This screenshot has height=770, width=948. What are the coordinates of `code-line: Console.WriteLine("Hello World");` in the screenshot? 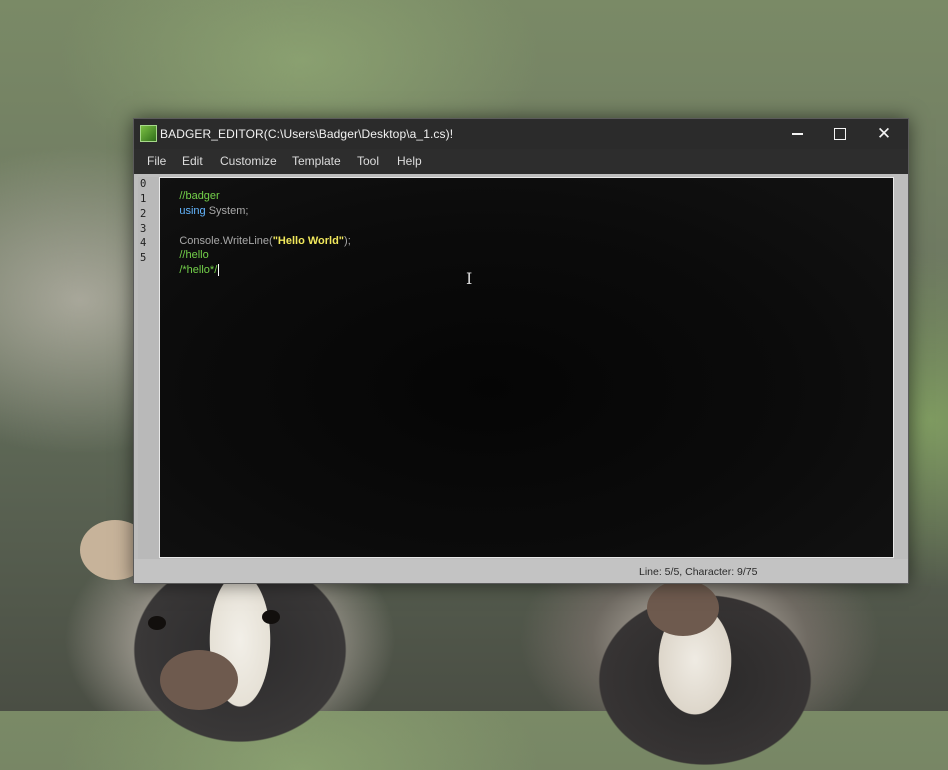 It's located at (255, 233).